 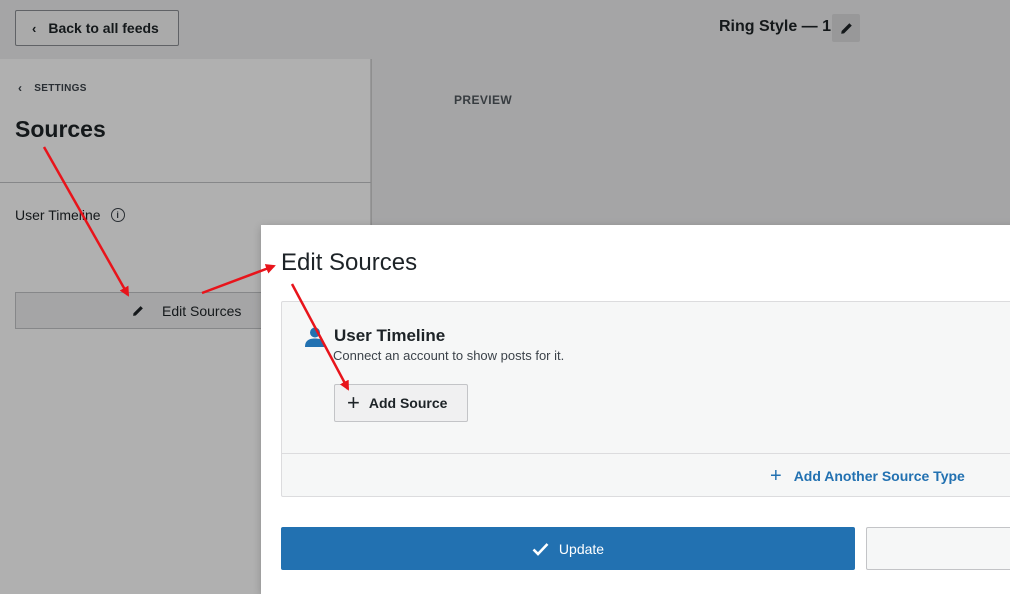 I want to click on source-type-description: Connect an account to show posts for it., so click(x=449, y=355).